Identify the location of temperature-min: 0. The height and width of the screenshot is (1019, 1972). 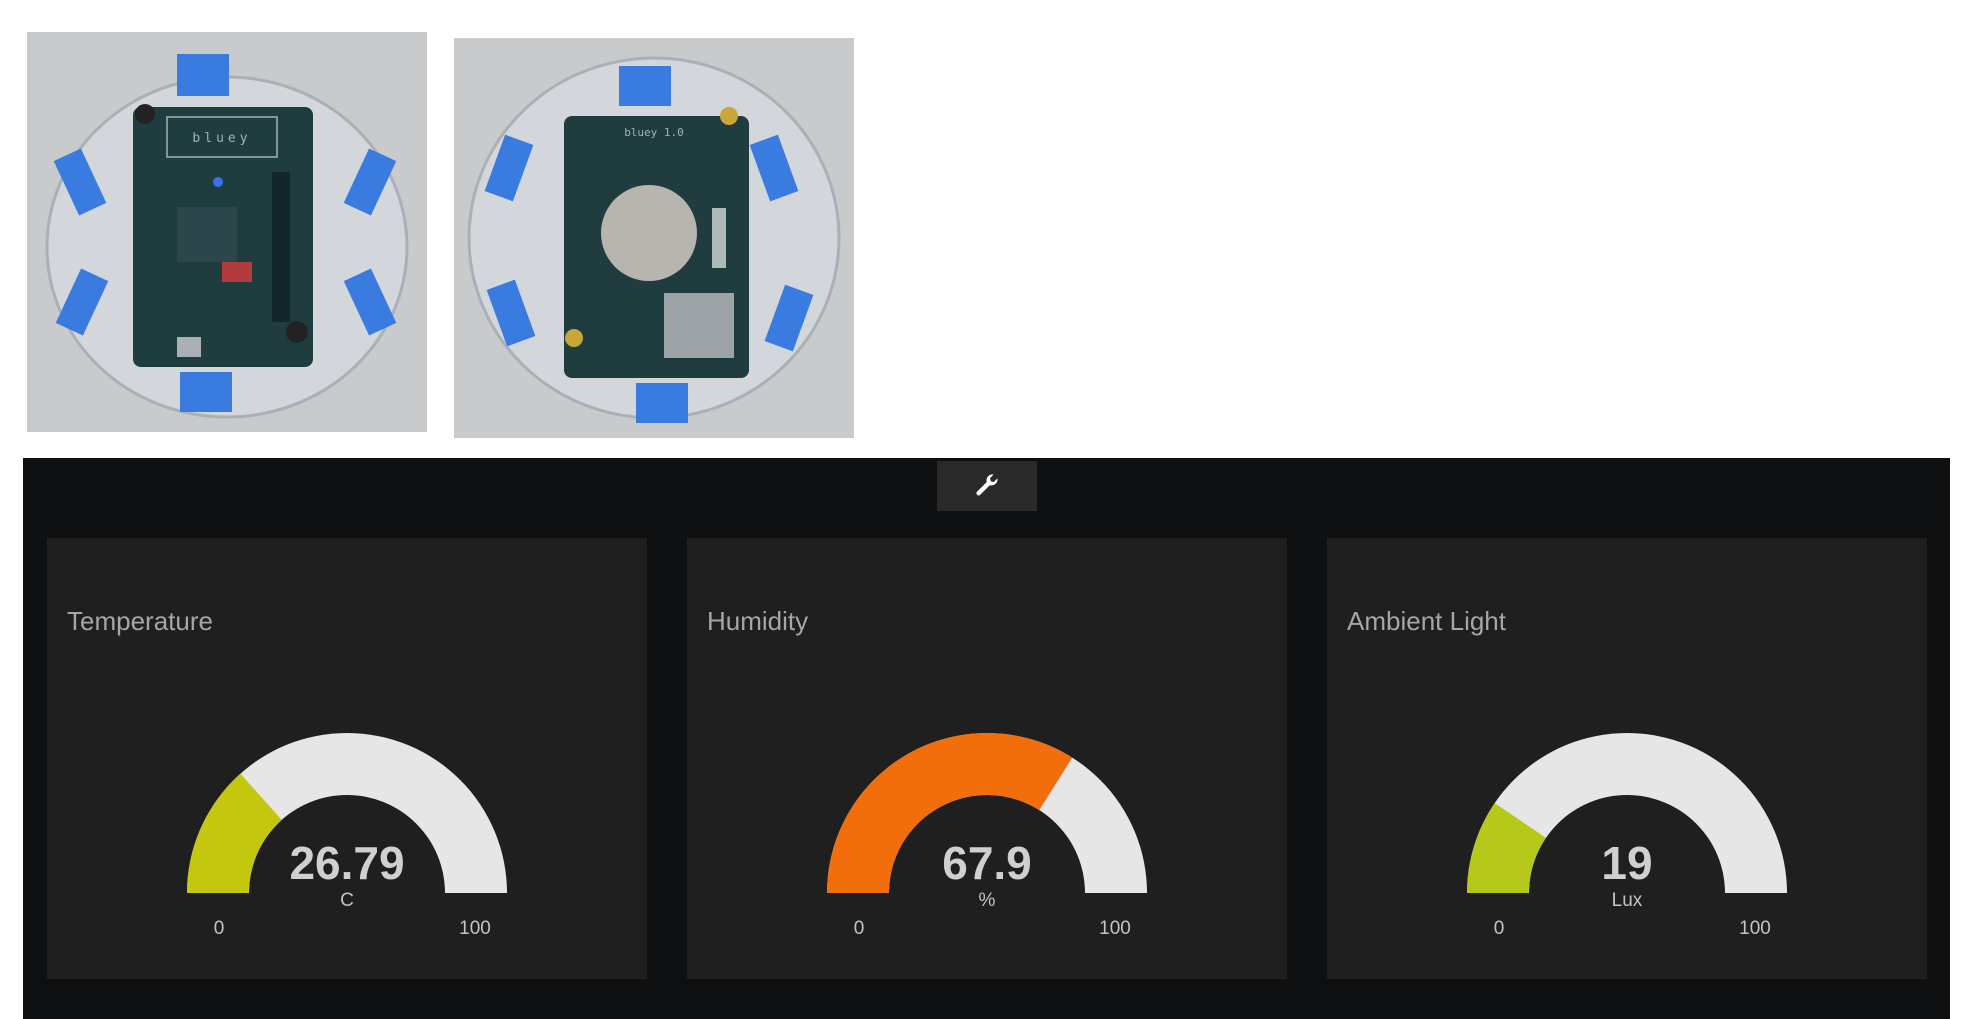
(219, 928).